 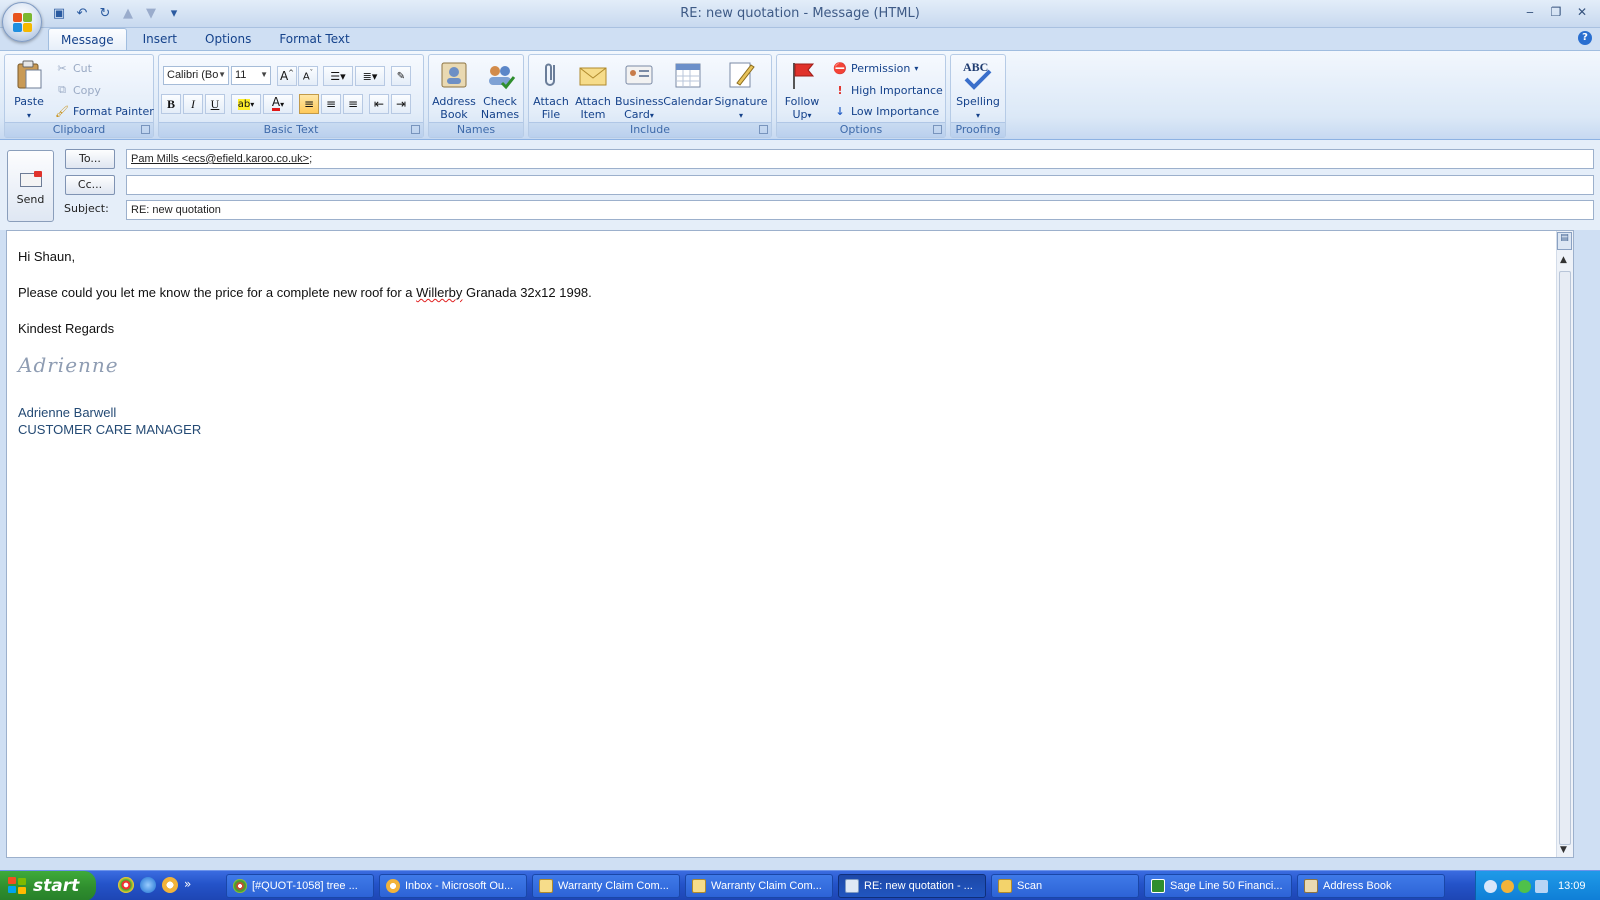 What do you see at coordinates (1563, 850) in the screenshot?
I see `scroll-down-icon: ▼` at bounding box center [1563, 850].